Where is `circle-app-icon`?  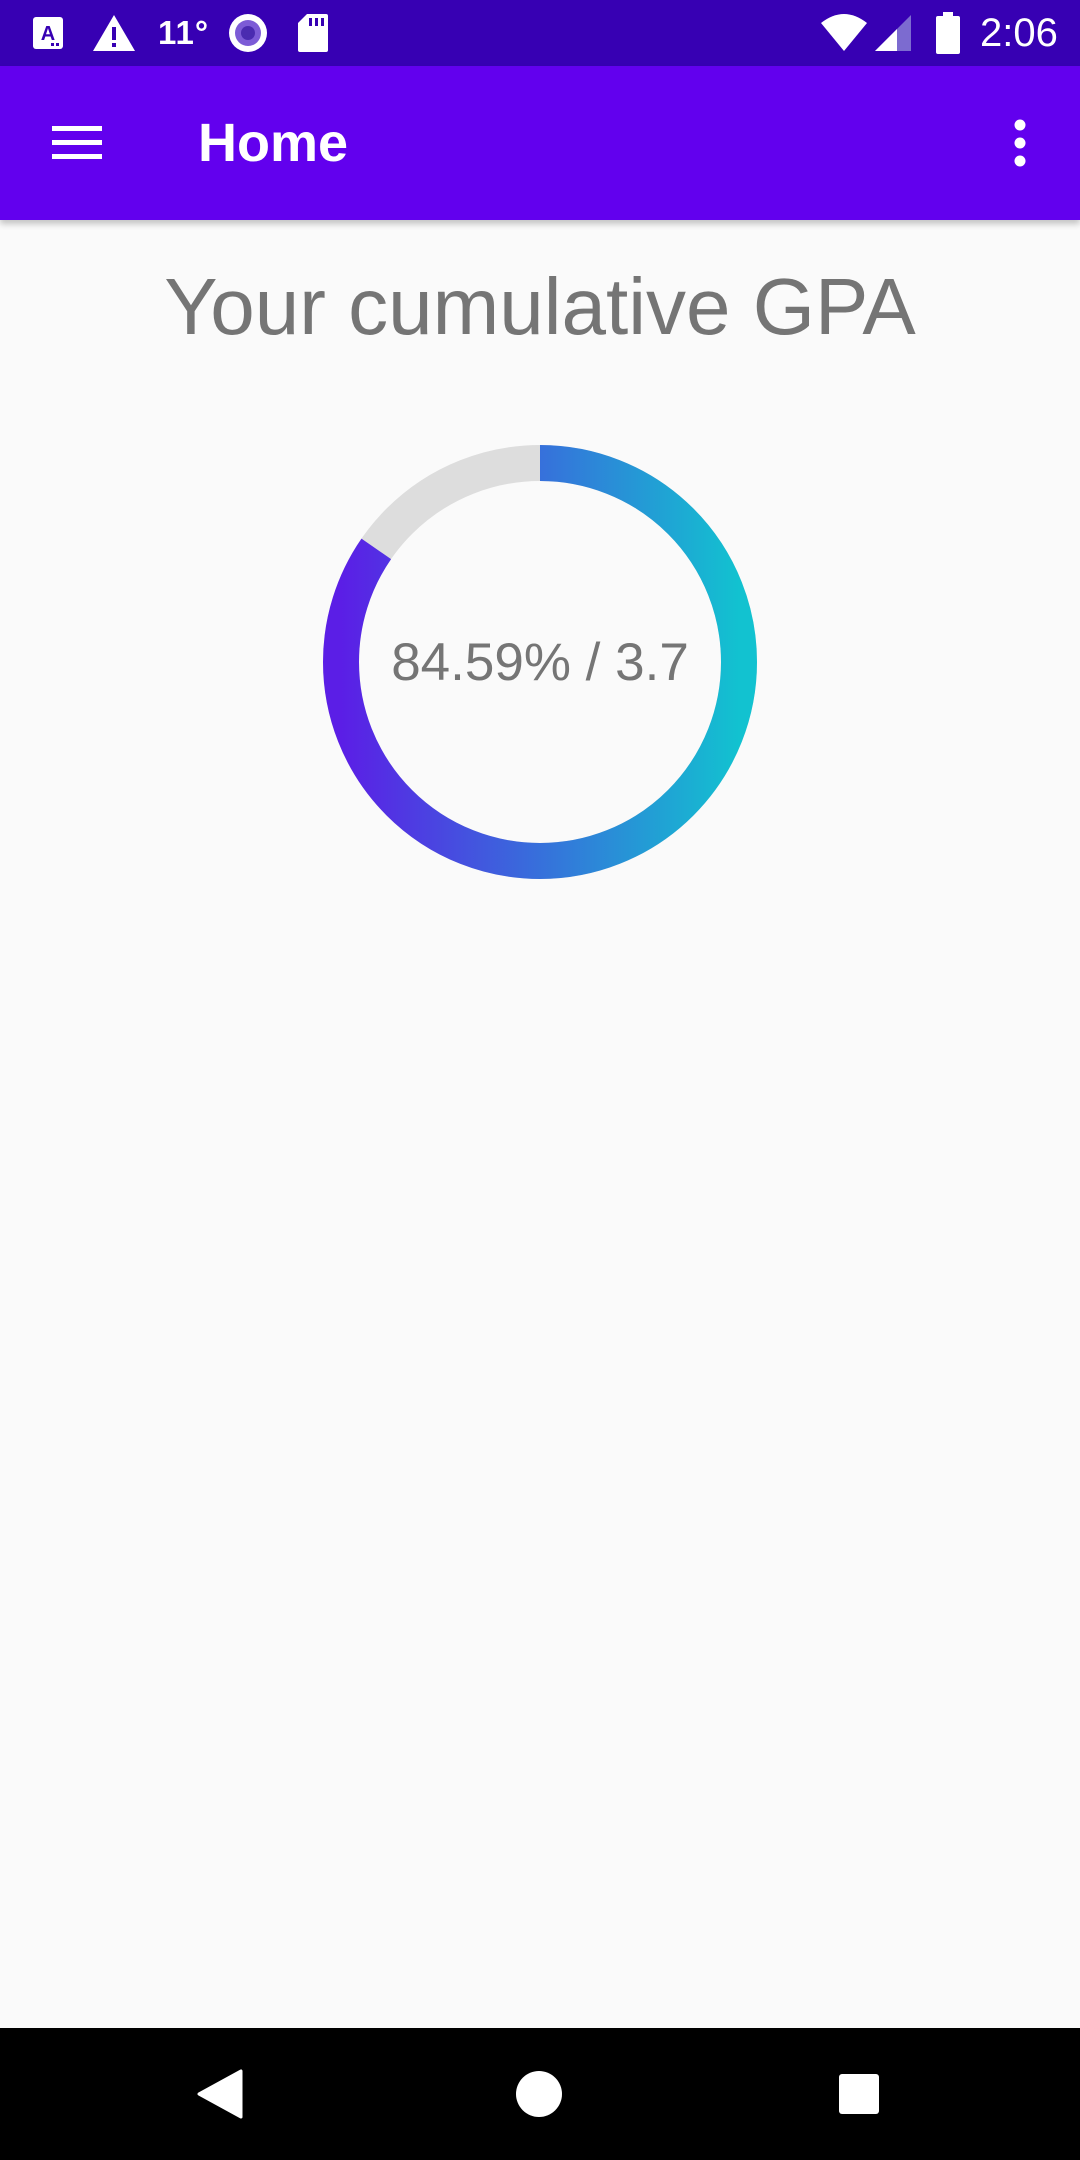 circle-app-icon is located at coordinates (248, 33).